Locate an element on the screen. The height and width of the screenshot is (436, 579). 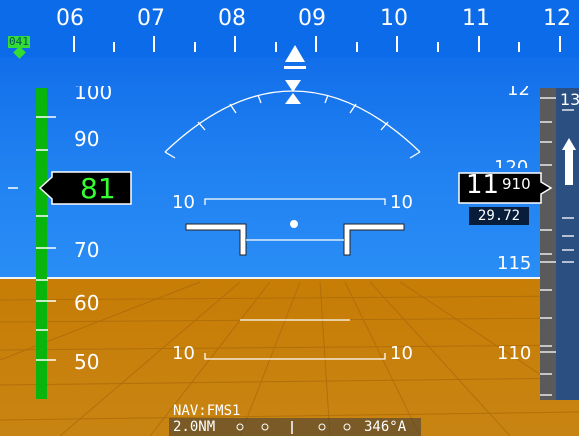
nav-status-frame is located at coordinates (295, 427).